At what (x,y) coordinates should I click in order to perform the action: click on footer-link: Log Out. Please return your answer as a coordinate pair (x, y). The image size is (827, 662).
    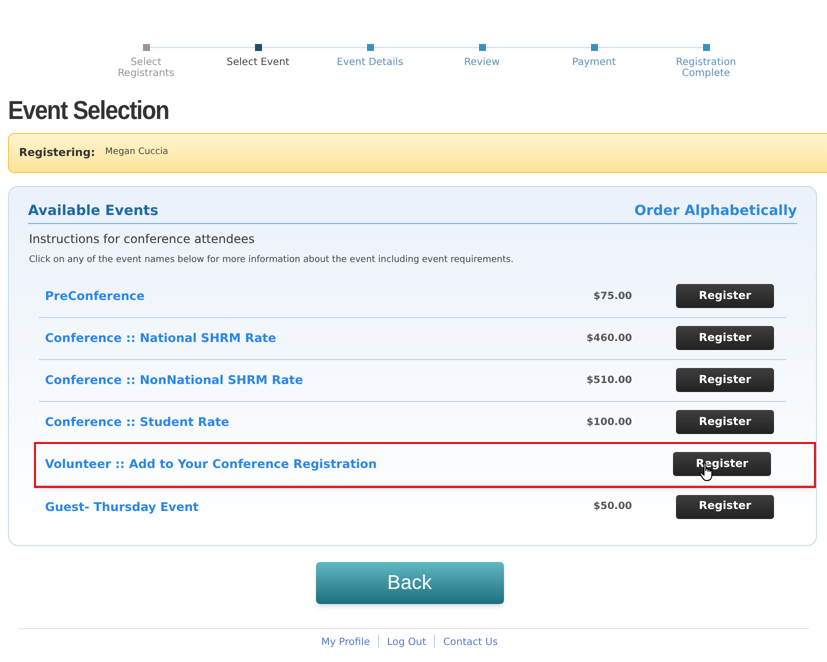
    Looking at the image, I should click on (406, 642).